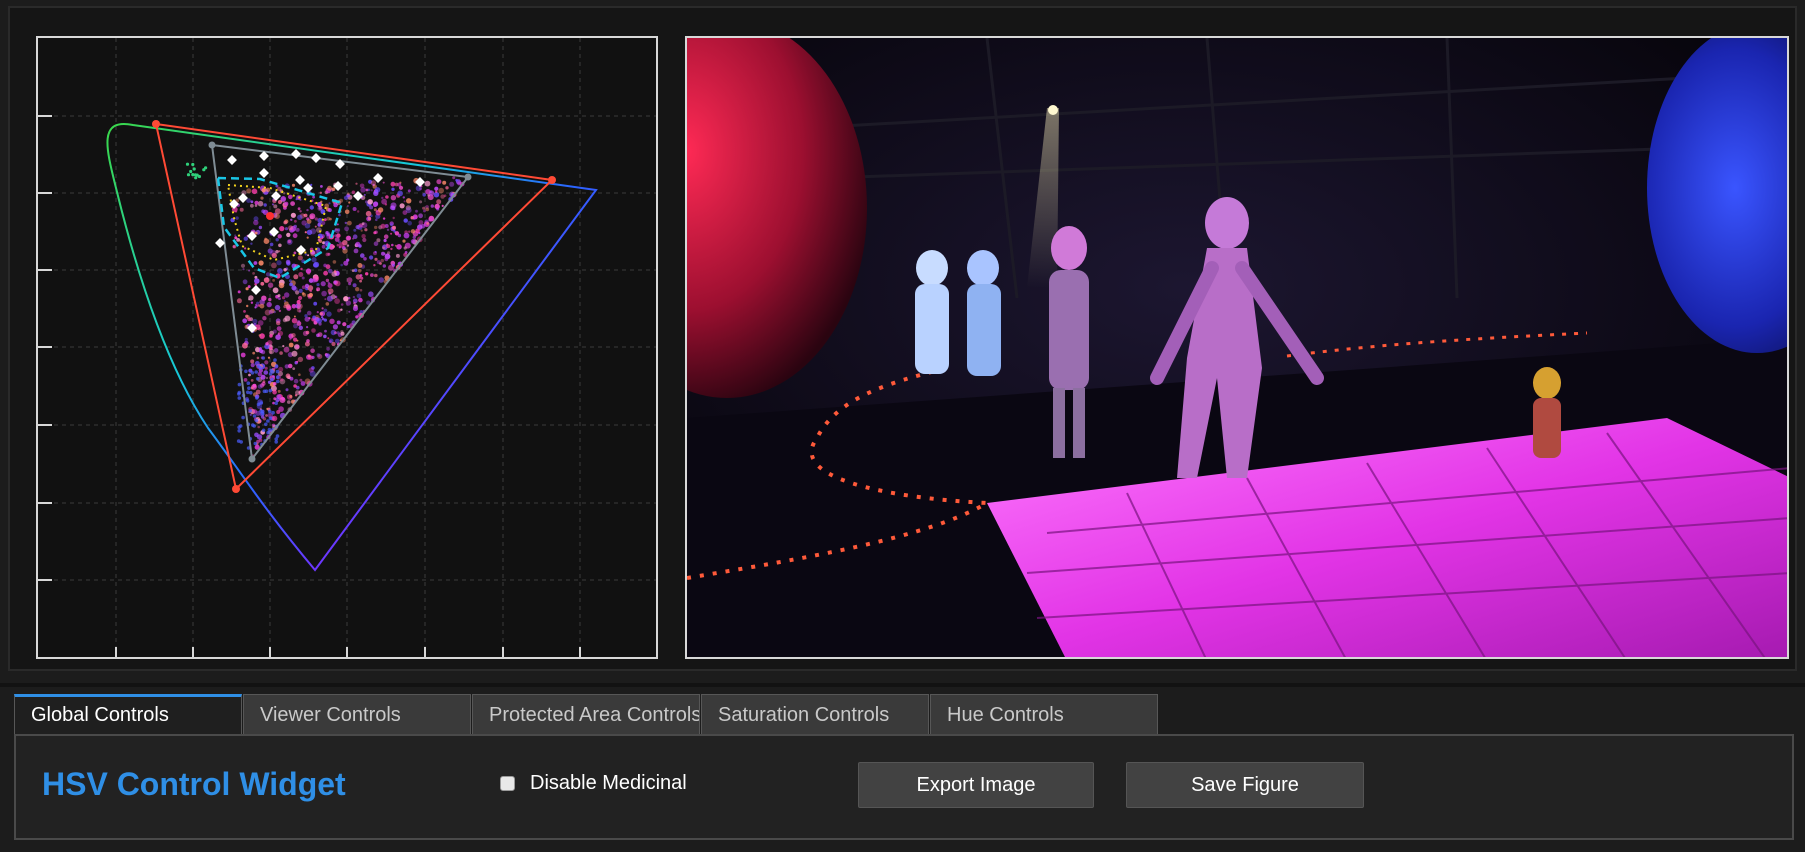 Image resolution: width=1805 pixels, height=852 pixels. Describe the element at coordinates (1044, 714) in the screenshot. I see `tab-hue-controls: Hue Controls` at that location.